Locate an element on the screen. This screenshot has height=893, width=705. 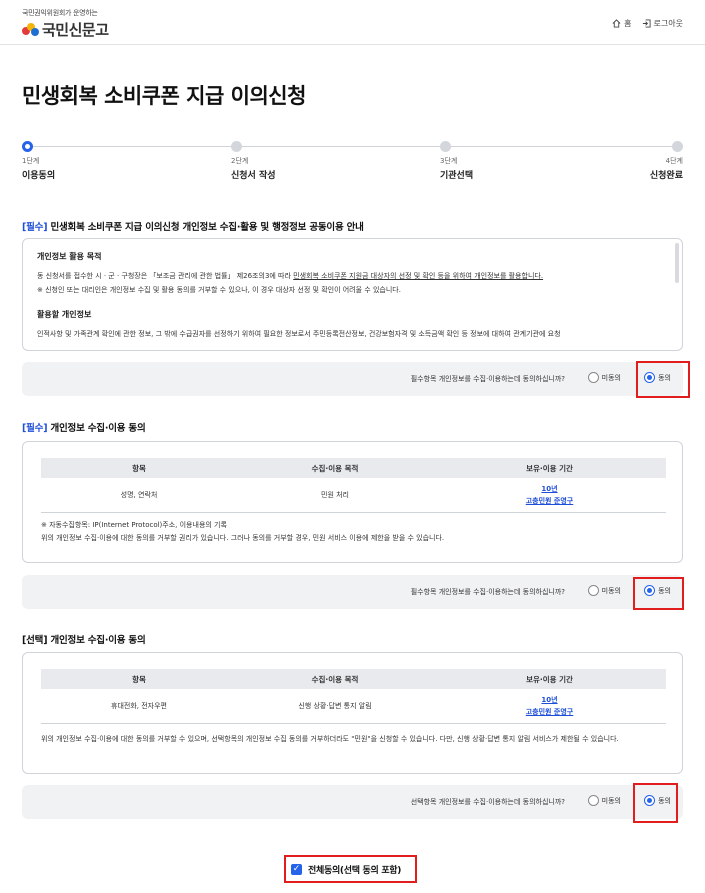
step-2: 2단계 신청서 작성 is located at coordinates (253, 160).